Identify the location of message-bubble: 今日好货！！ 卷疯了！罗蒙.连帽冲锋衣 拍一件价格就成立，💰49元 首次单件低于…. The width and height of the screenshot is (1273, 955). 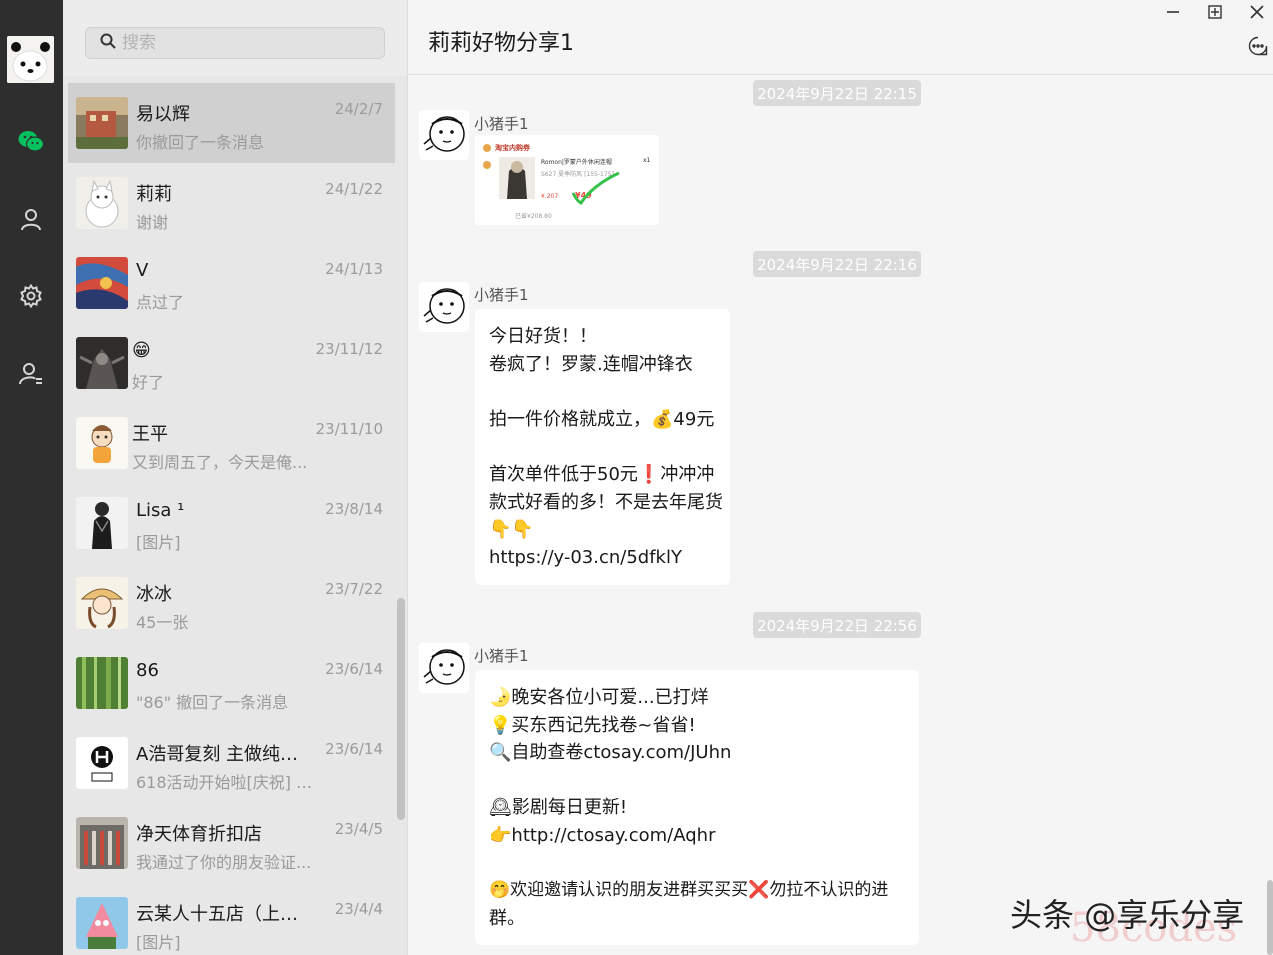
(602, 447).